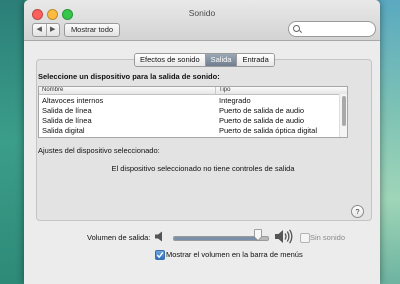 Image resolution: width=400 pixels, height=284 pixels. I want to click on show-volume-in-menubar-checkbox, so click(160, 255).